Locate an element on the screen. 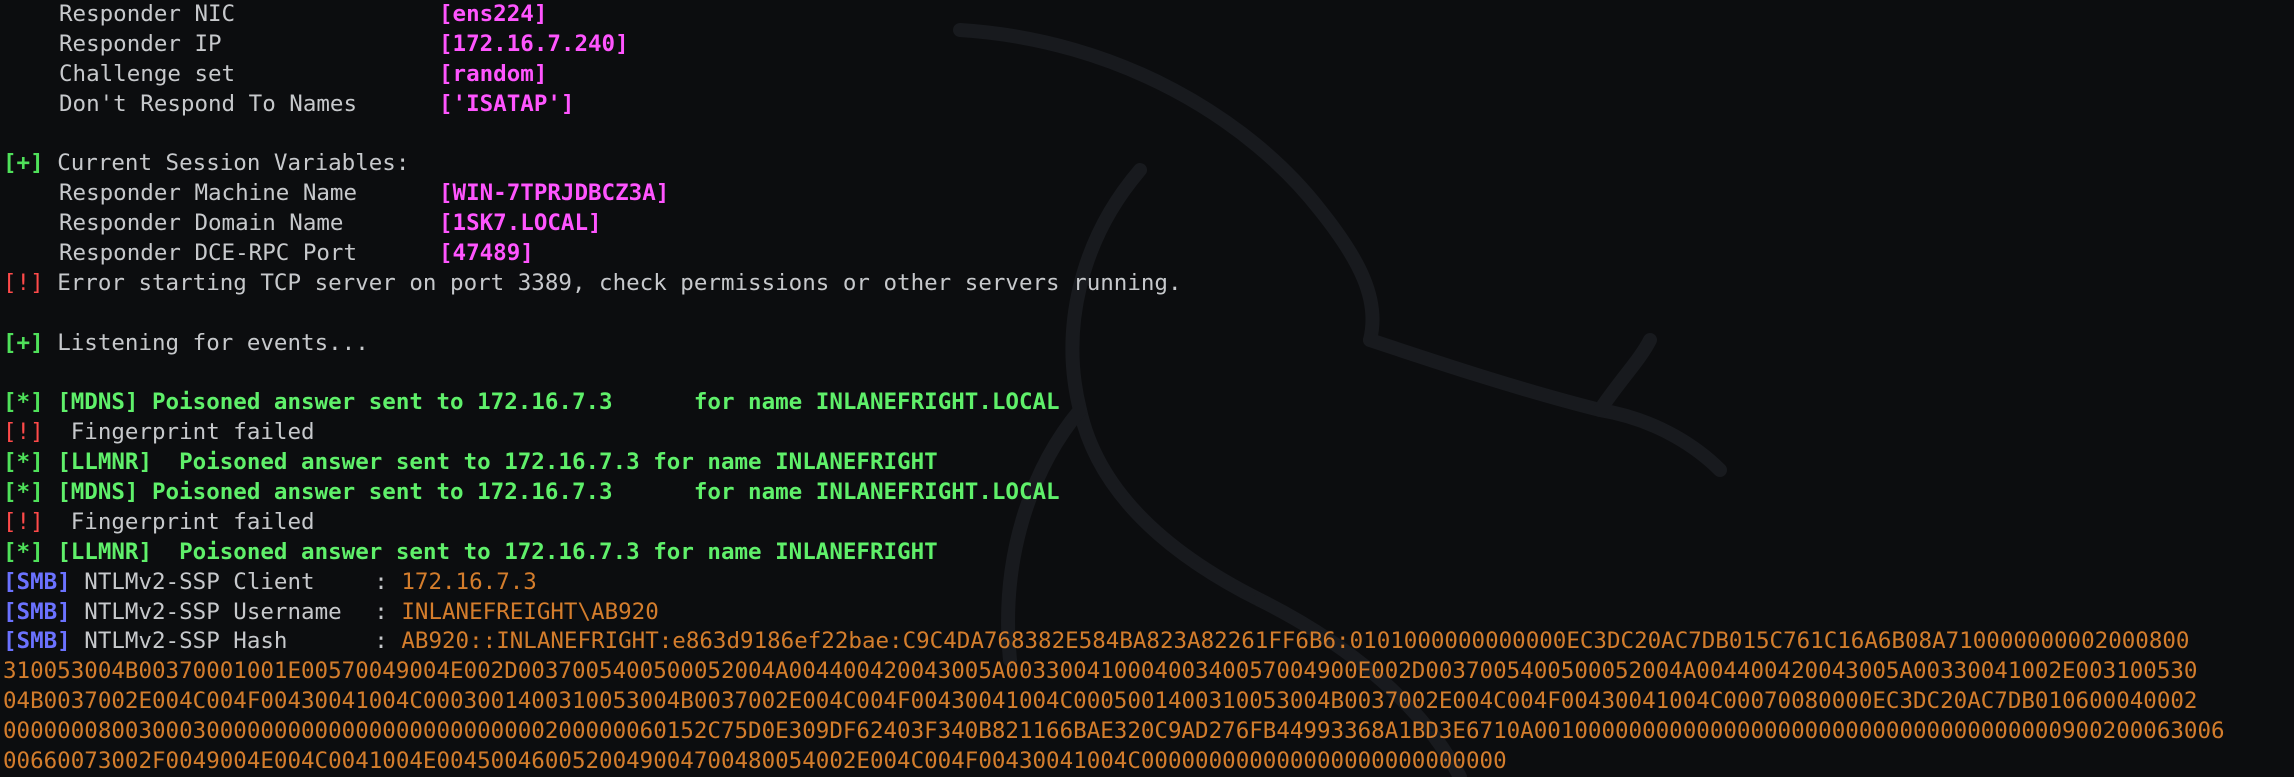 The height and width of the screenshot is (777, 2294). smb-value: INLANEFREIGHT\AB920 is located at coordinates (530, 611).